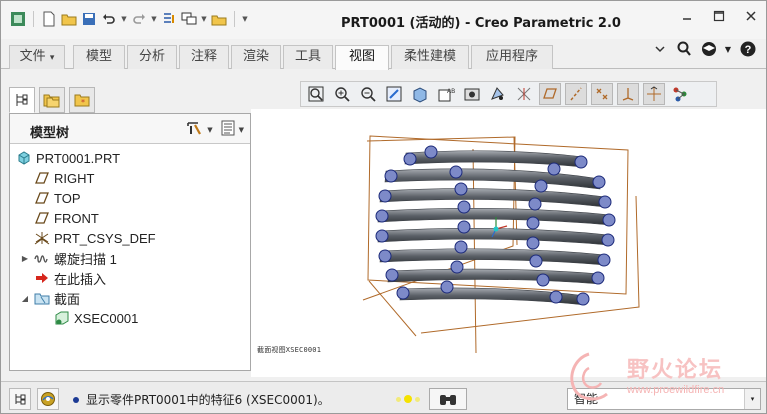 The height and width of the screenshot is (414, 767). Describe the element at coordinates (687, 16) in the screenshot. I see `minimize-icon` at that location.